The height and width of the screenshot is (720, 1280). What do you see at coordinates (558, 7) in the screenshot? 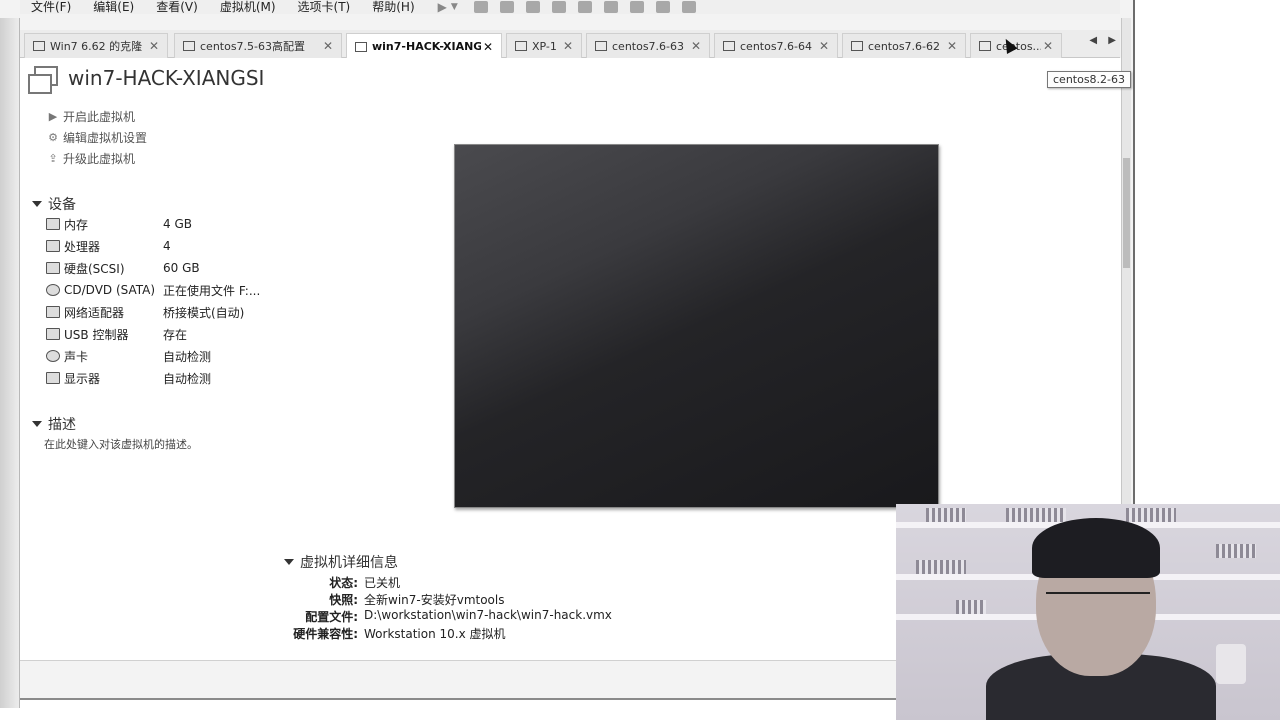
I see `snapshot-manager-icon` at bounding box center [558, 7].